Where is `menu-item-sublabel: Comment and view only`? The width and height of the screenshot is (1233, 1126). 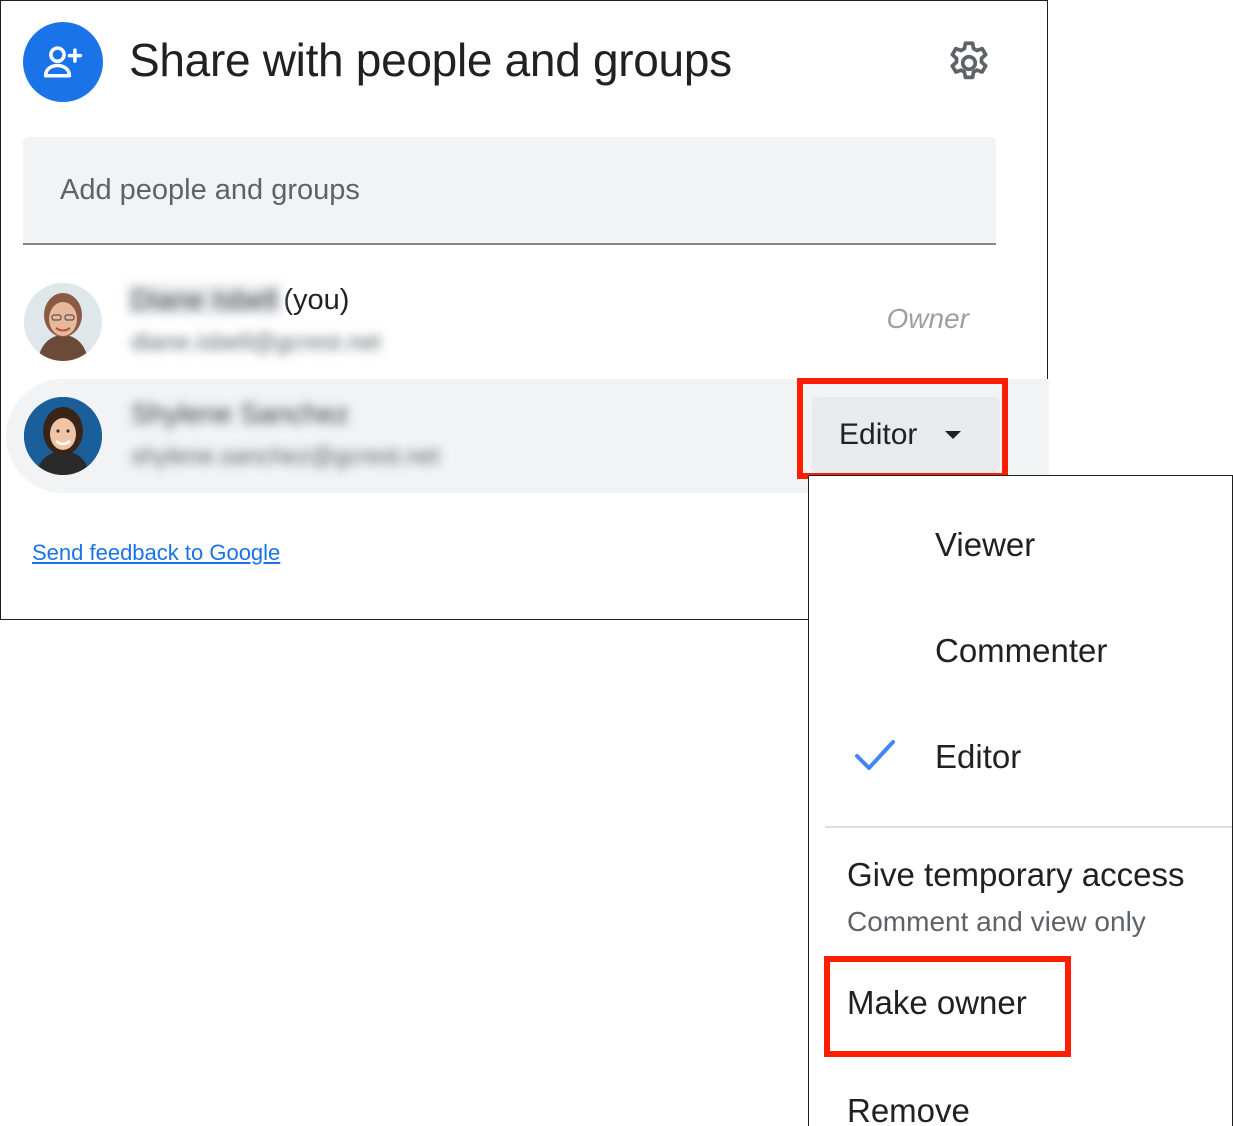 menu-item-sublabel: Comment and view only is located at coordinates (996, 921).